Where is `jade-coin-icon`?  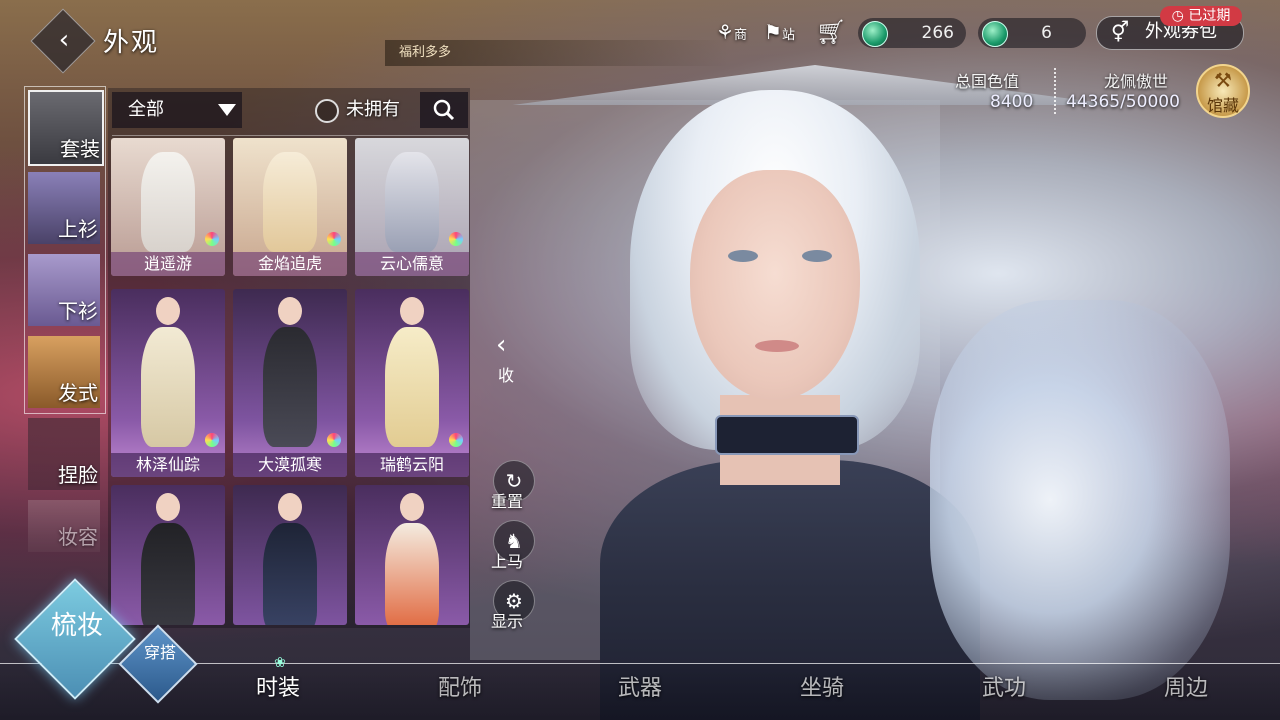
jade-coin-icon is located at coordinates (875, 34).